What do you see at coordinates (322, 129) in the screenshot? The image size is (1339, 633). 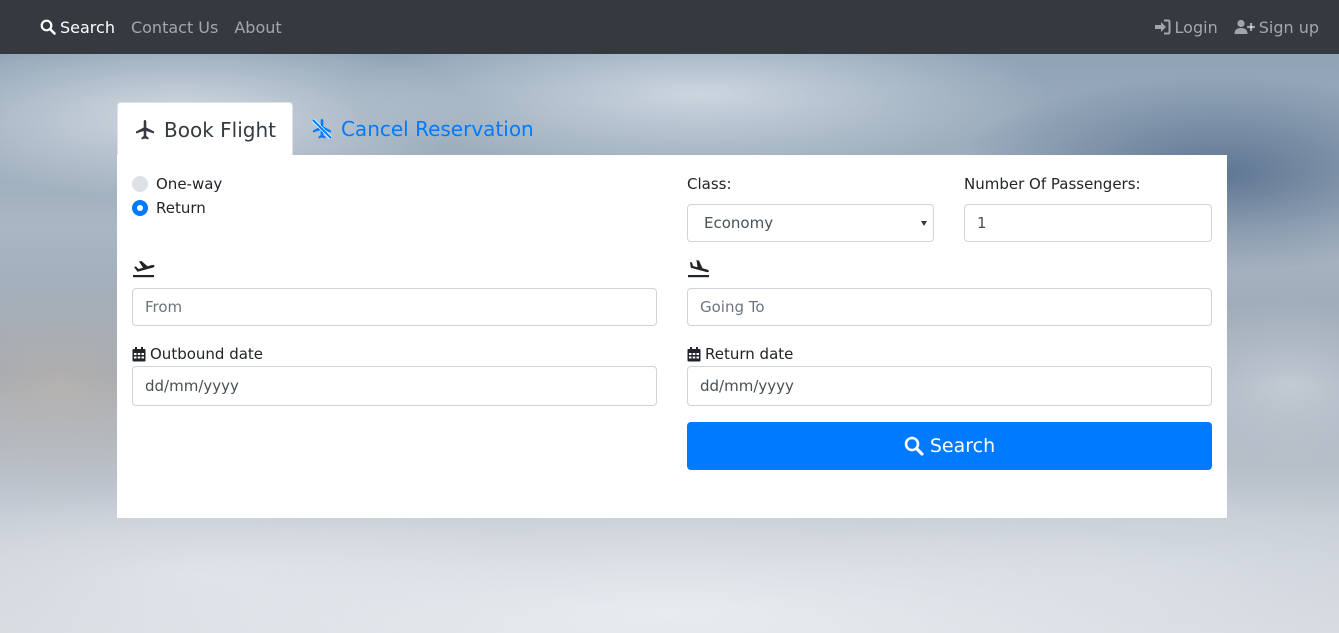 I see `plane-slash-icon` at bounding box center [322, 129].